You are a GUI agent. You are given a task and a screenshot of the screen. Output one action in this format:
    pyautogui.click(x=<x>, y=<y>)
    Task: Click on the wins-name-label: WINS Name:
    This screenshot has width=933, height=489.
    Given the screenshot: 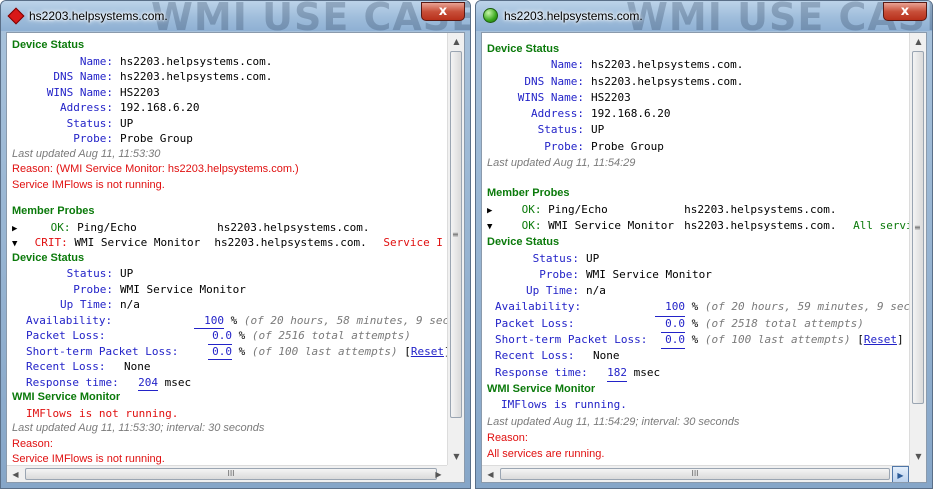 What is the action you would take?
    pyautogui.click(x=550, y=97)
    